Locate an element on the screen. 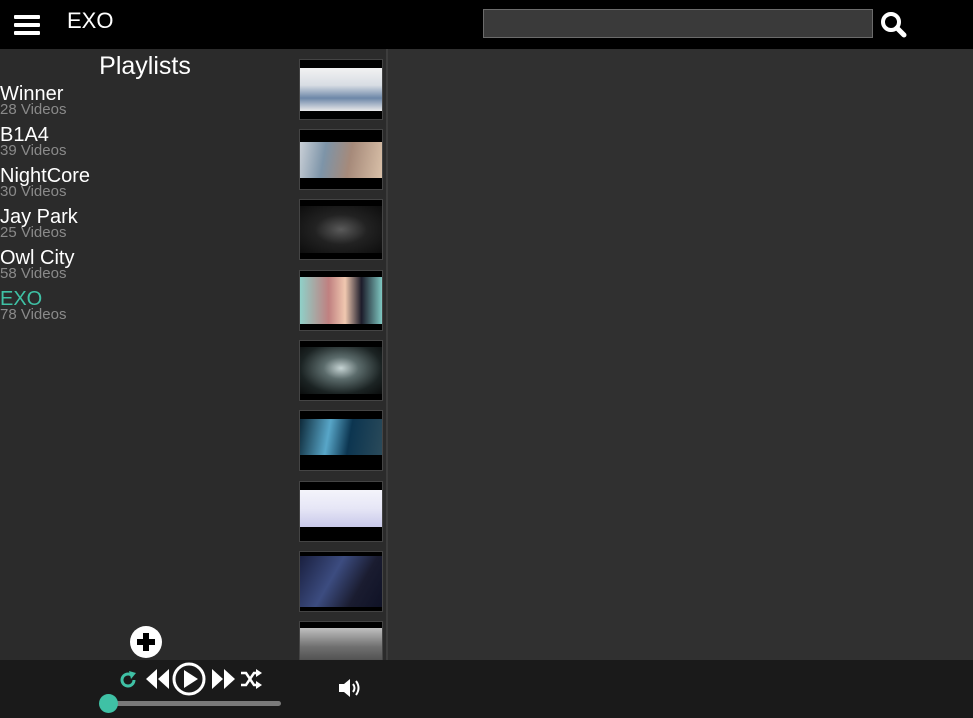 The width and height of the screenshot is (973, 718). playlist-count: 58 Videos is located at coordinates (33, 273).